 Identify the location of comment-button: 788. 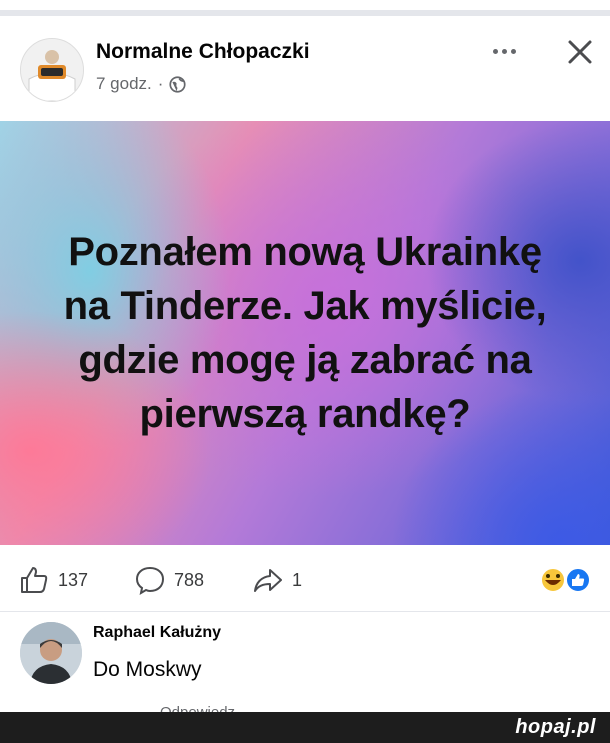
(169, 580).